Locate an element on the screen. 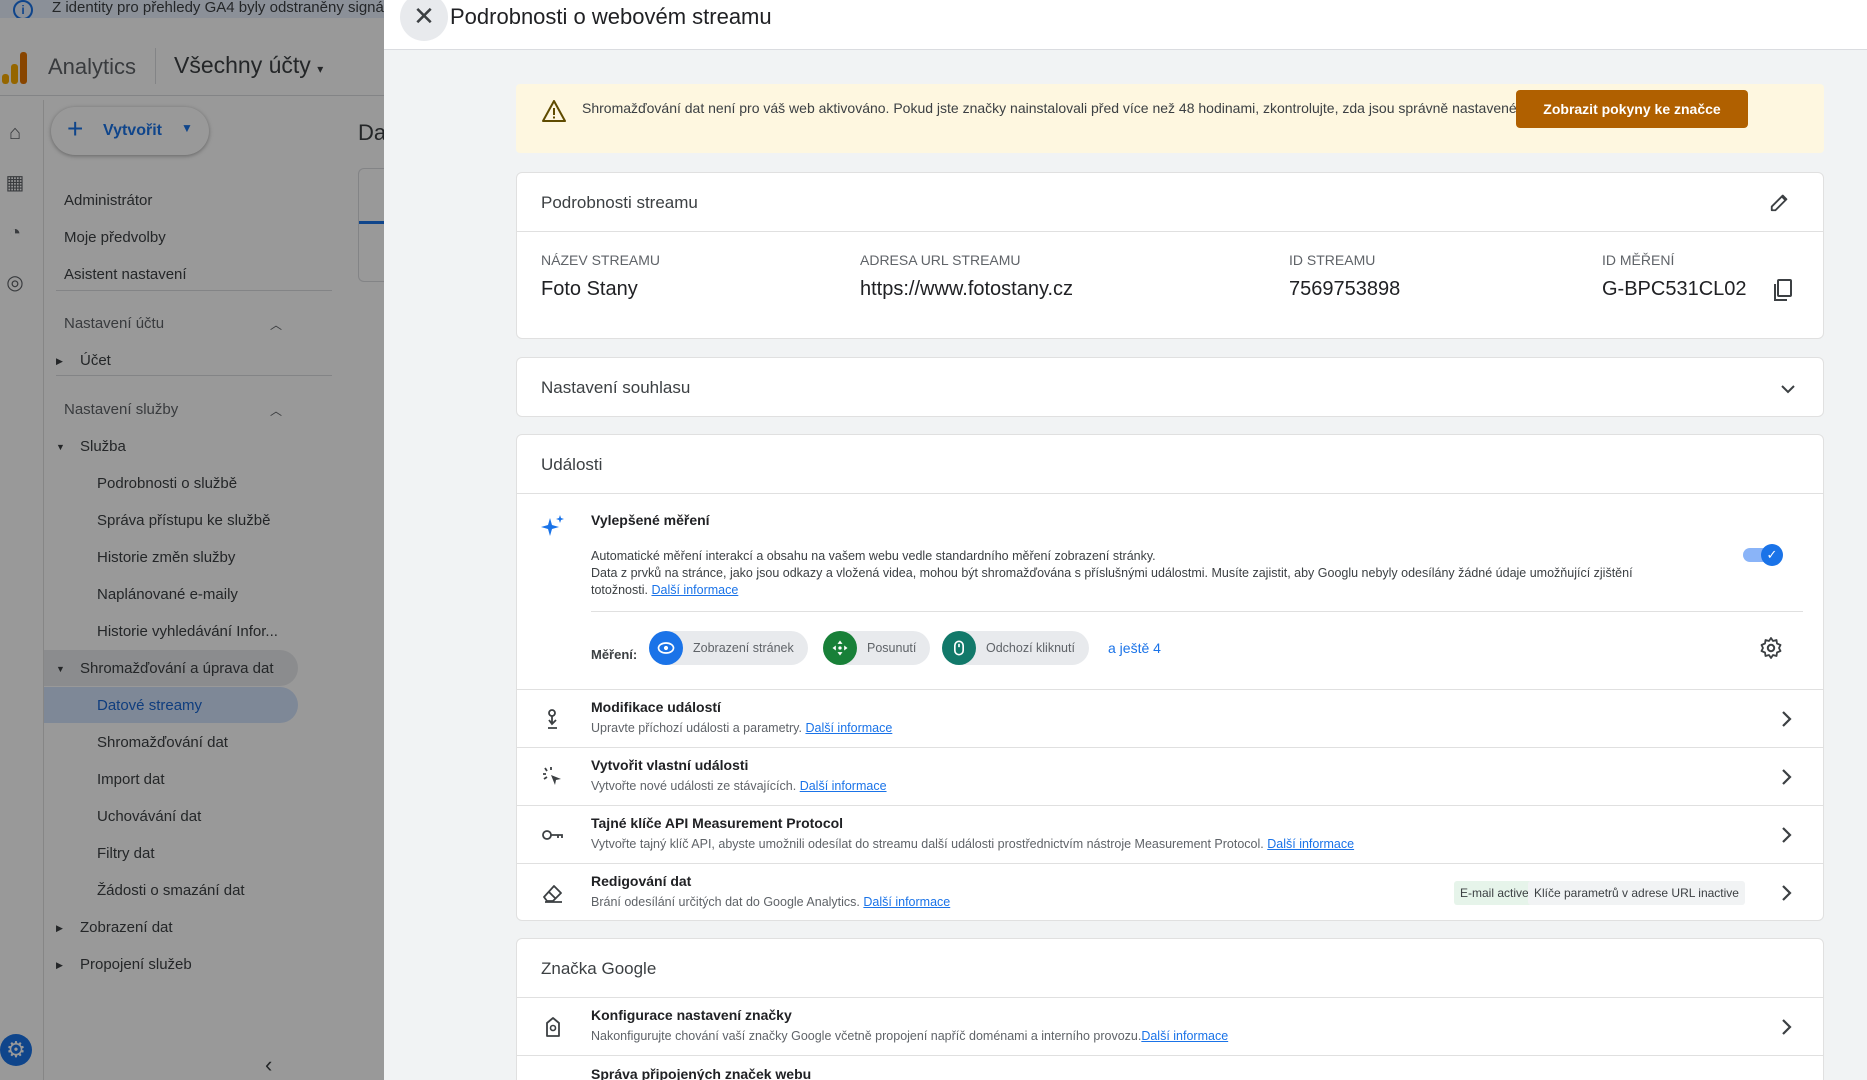 The width and height of the screenshot is (1867, 1080). enhanced-measurement-title: Vylepšené měření is located at coordinates (650, 520).